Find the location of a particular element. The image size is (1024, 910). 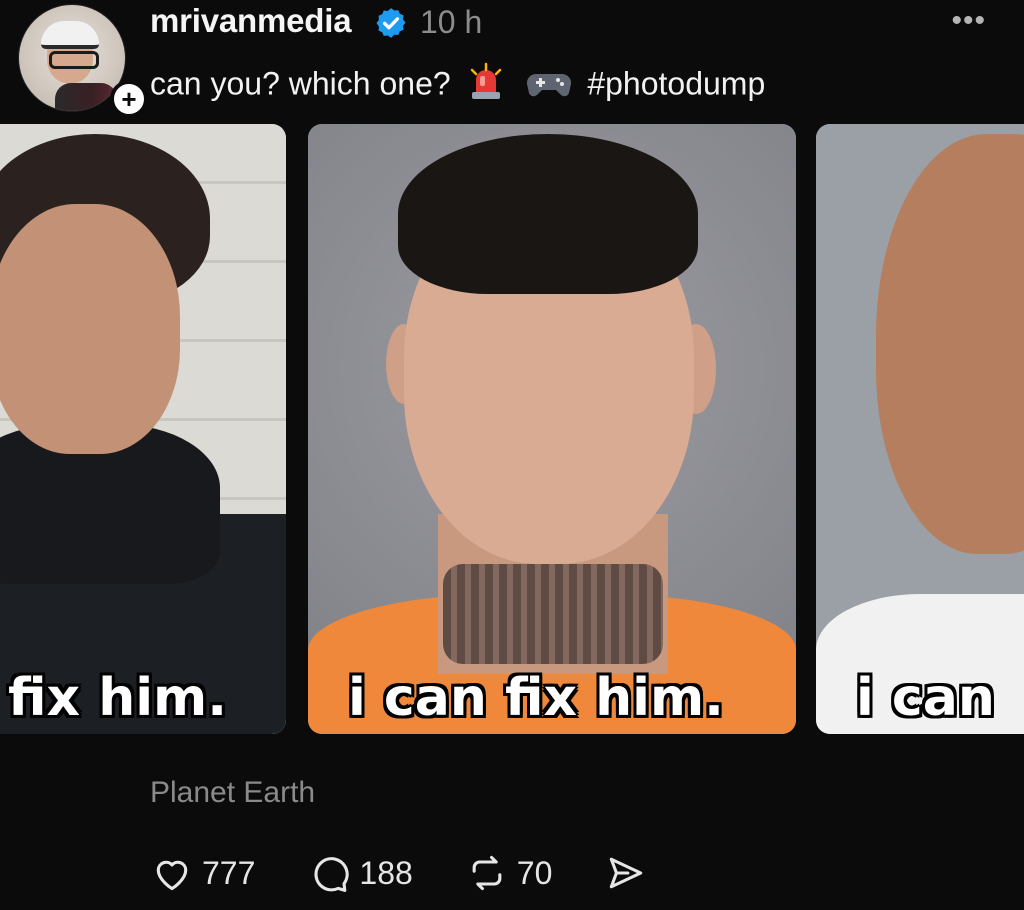

action-bar: 777 188 70 is located at coordinates (425, 873).